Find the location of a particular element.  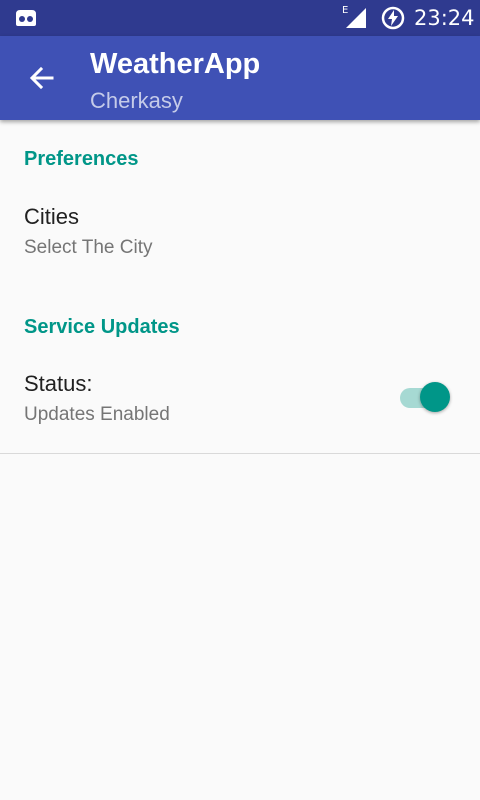

status-title: Status: is located at coordinates (58, 383).